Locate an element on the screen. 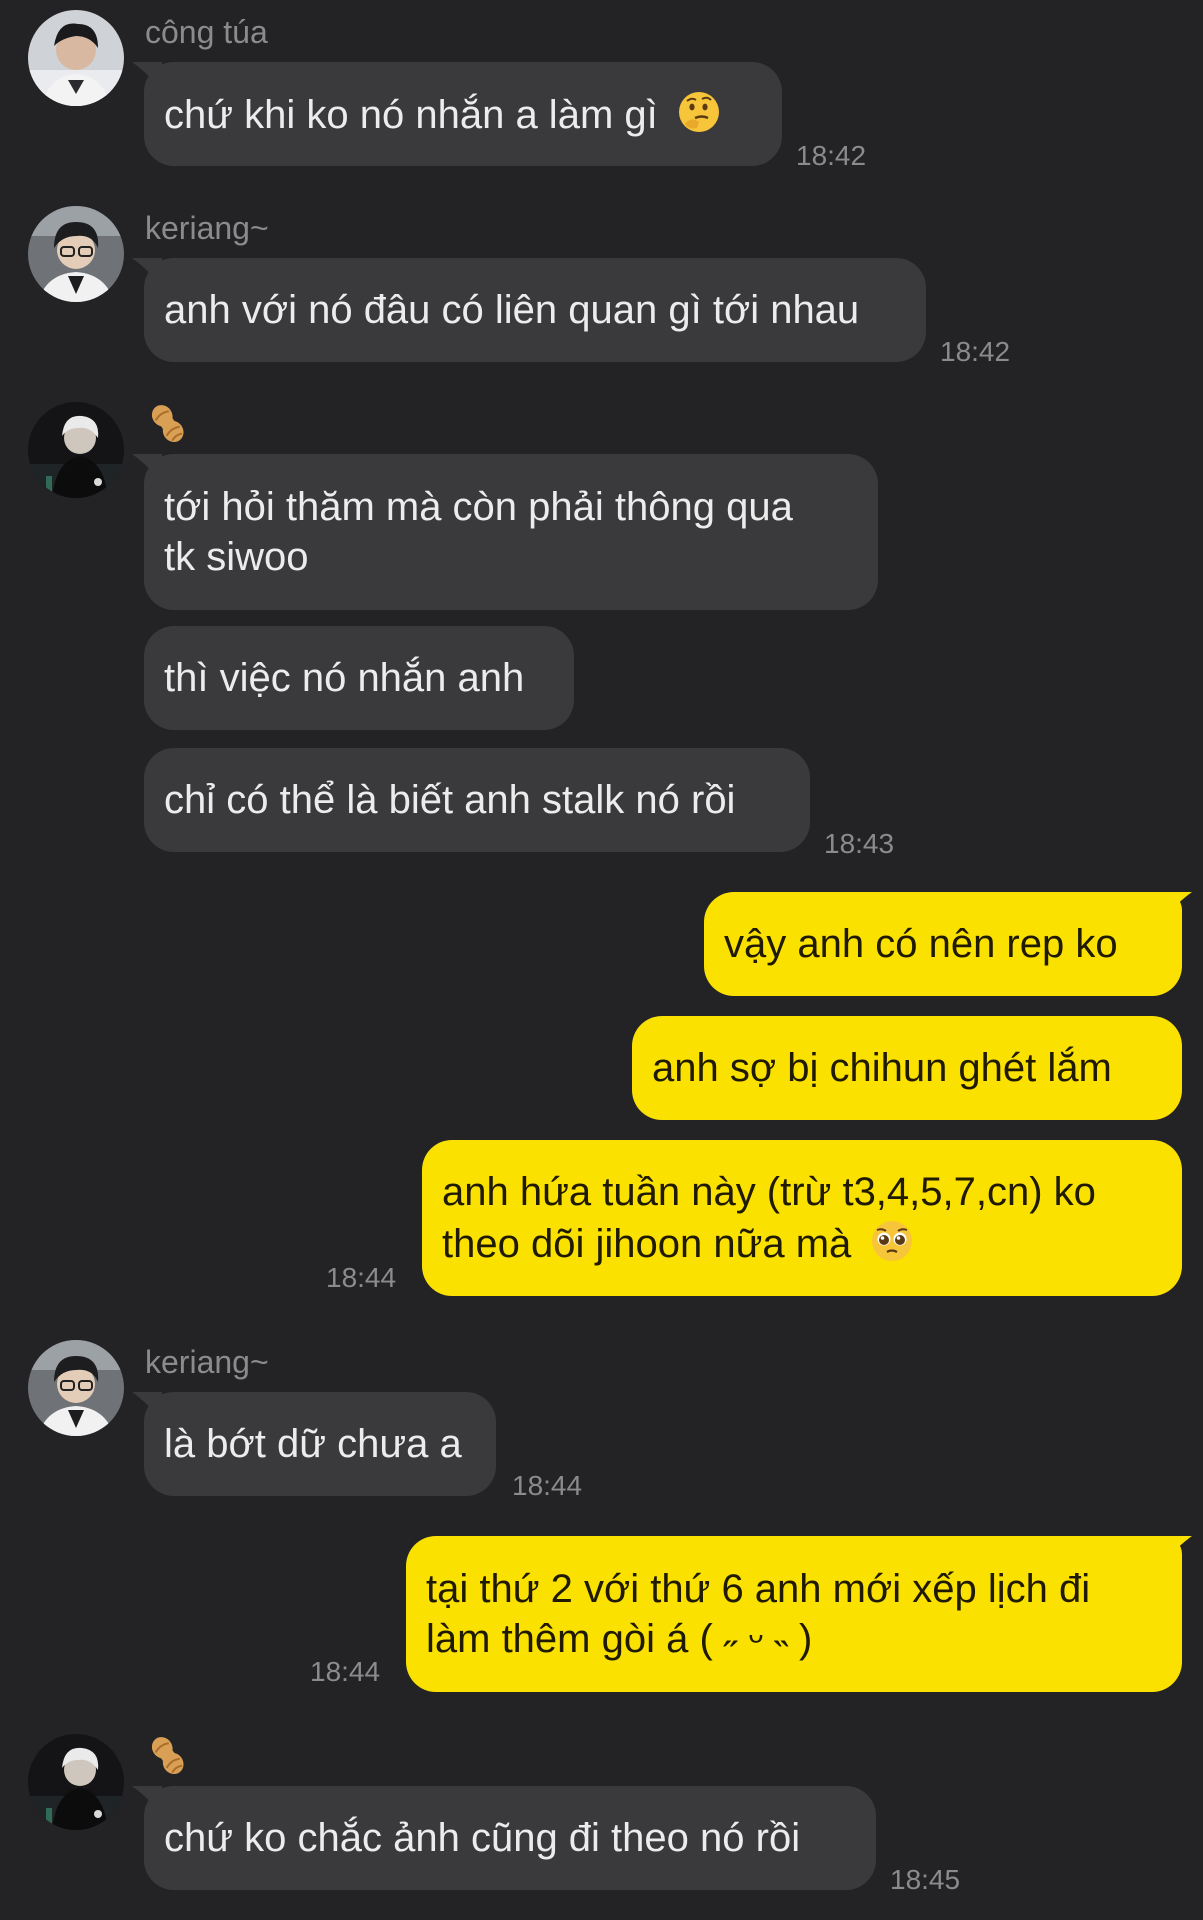 The height and width of the screenshot is (1920, 1203). message-bubble: vậy anh có nên rep ko is located at coordinates (943, 944).